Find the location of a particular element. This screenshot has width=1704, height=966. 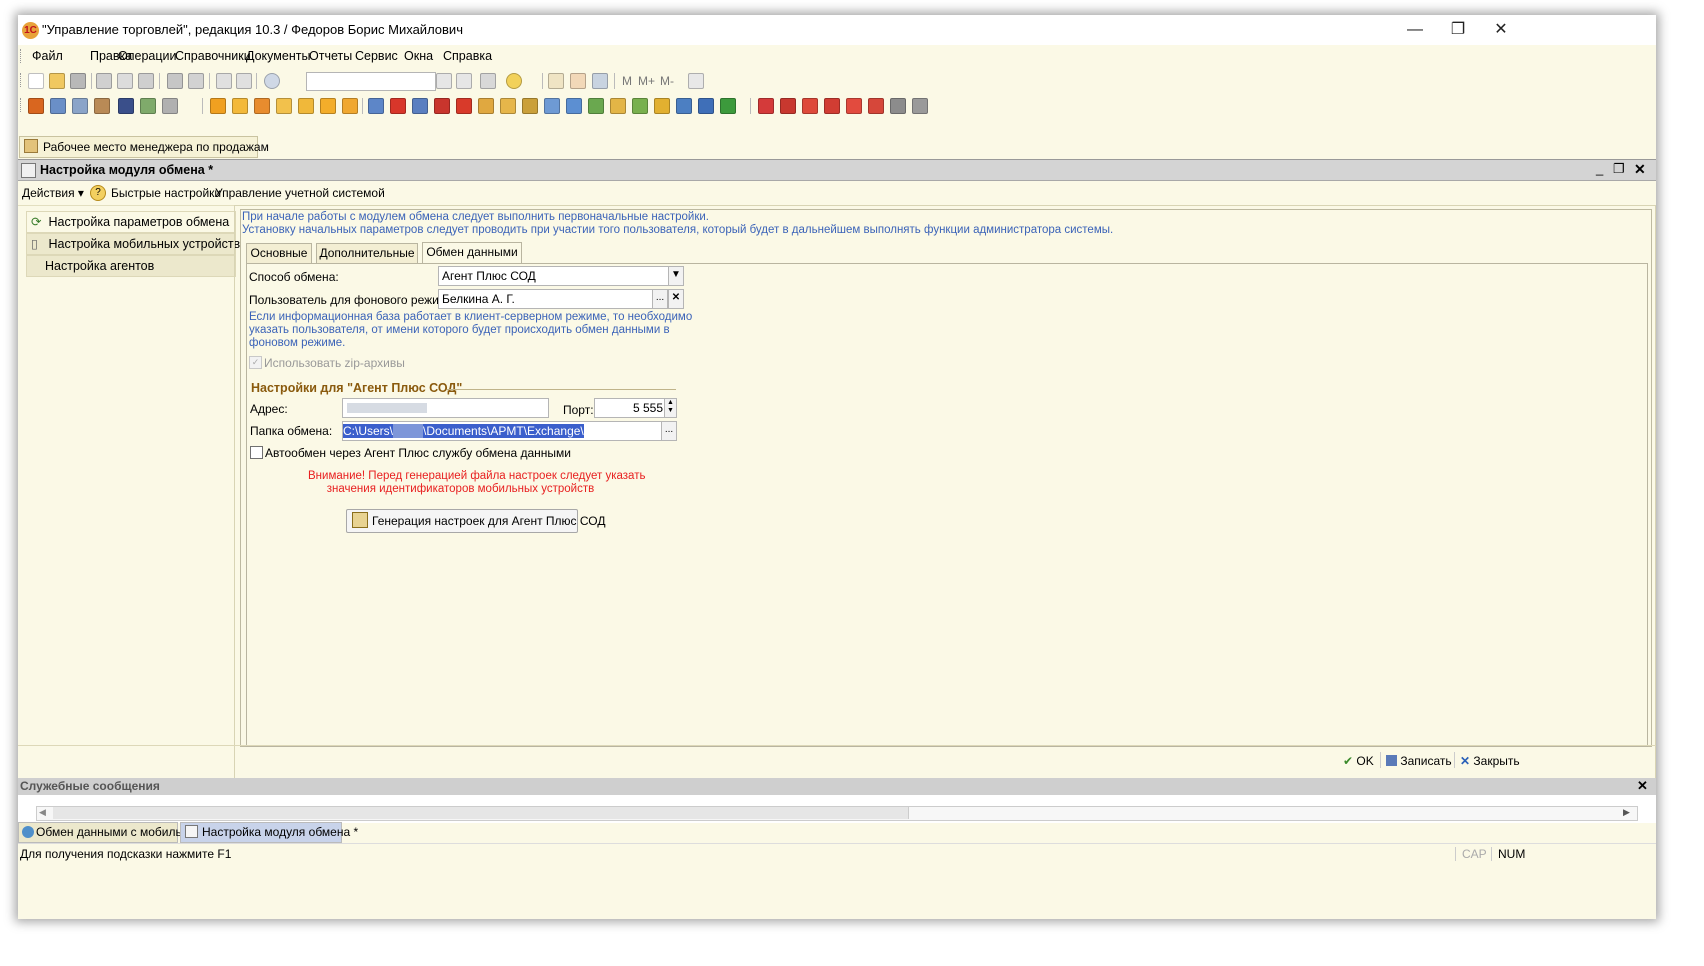

memory-plus-button: M+ is located at coordinates (646, 81).